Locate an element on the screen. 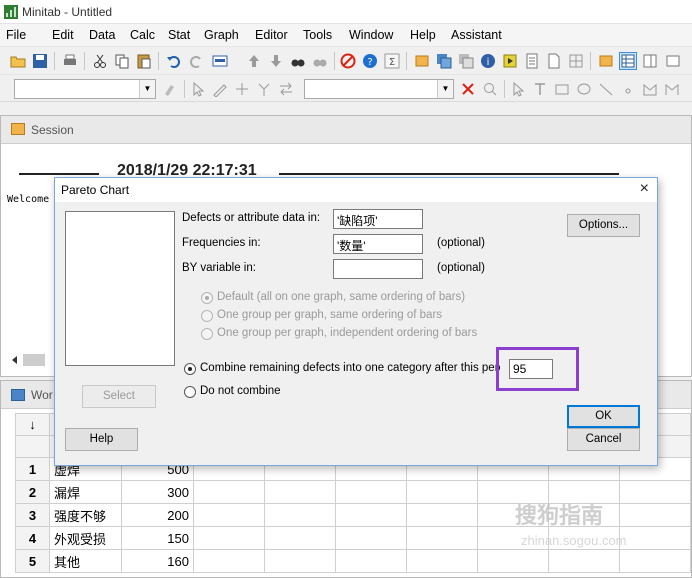 Image resolution: width=692 pixels, height=578 pixels. menu-calc: Calc is located at coordinates (142, 35).